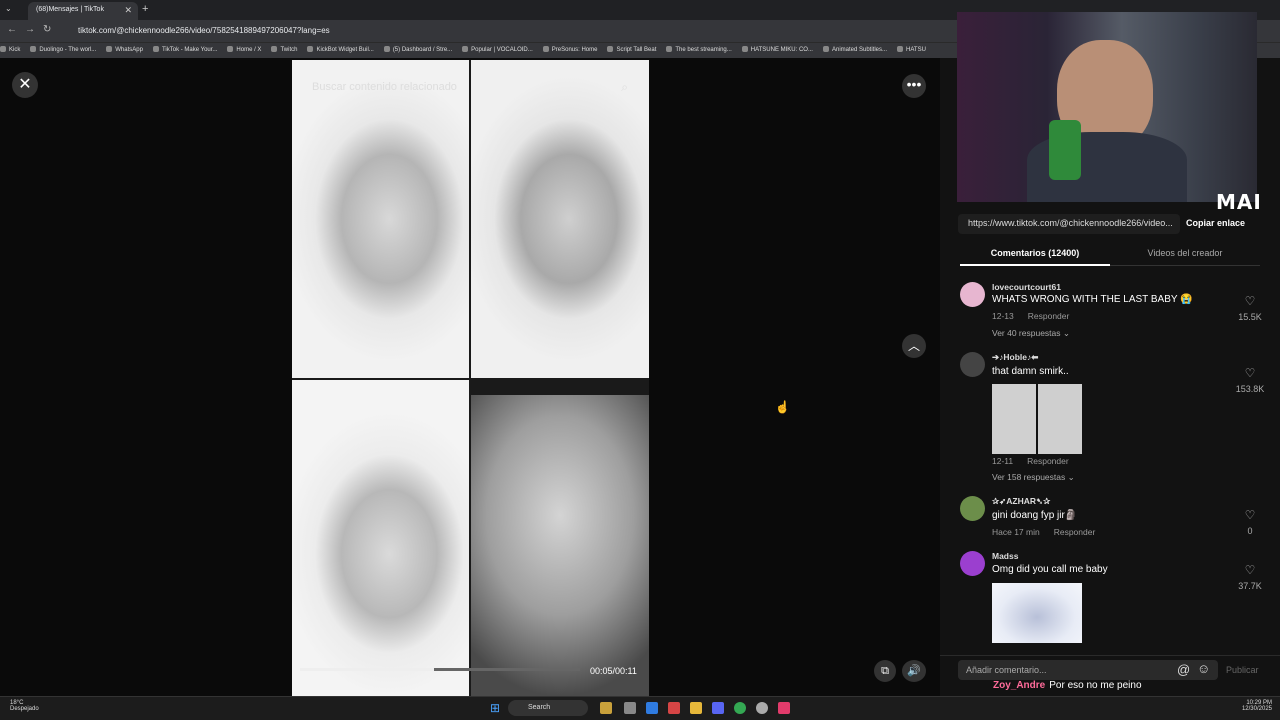 The width and height of the screenshot is (1280, 720). I want to click on volume-icon: 🔊, so click(914, 671).